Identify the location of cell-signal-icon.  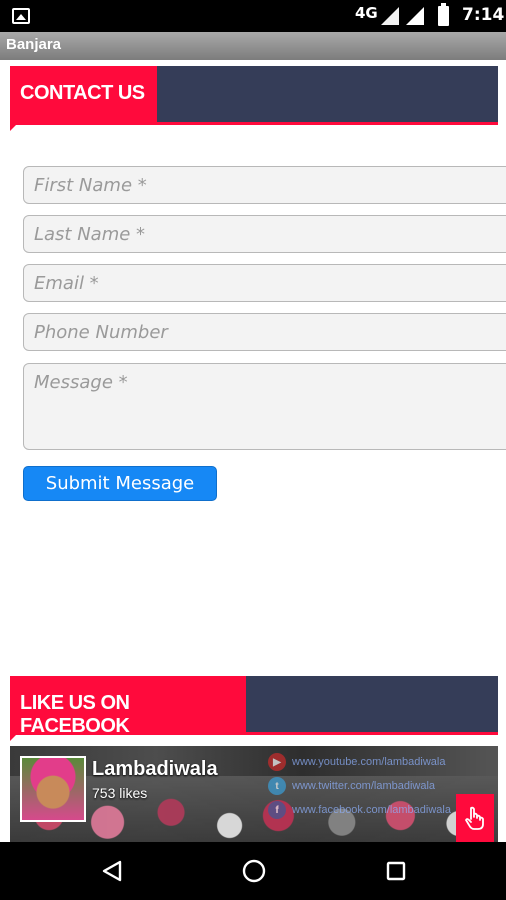
(415, 16).